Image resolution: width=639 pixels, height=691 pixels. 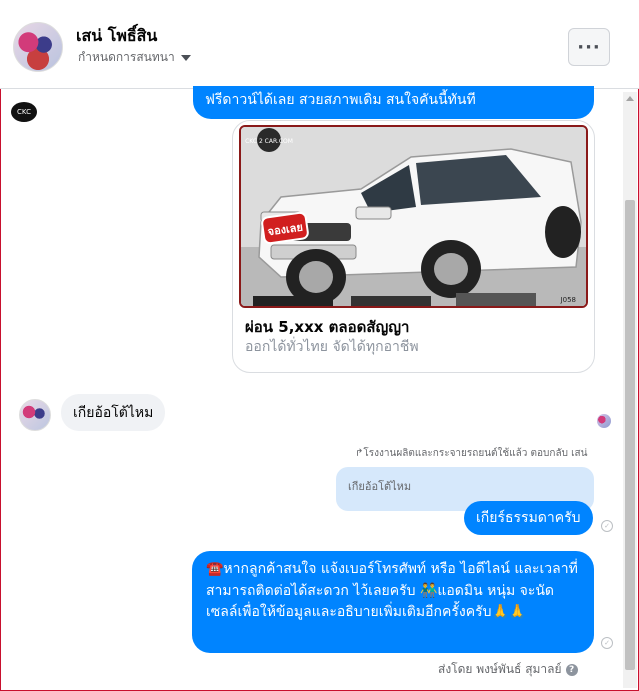 I want to click on page-logo-icon: CKC, so click(x=24, y=112).